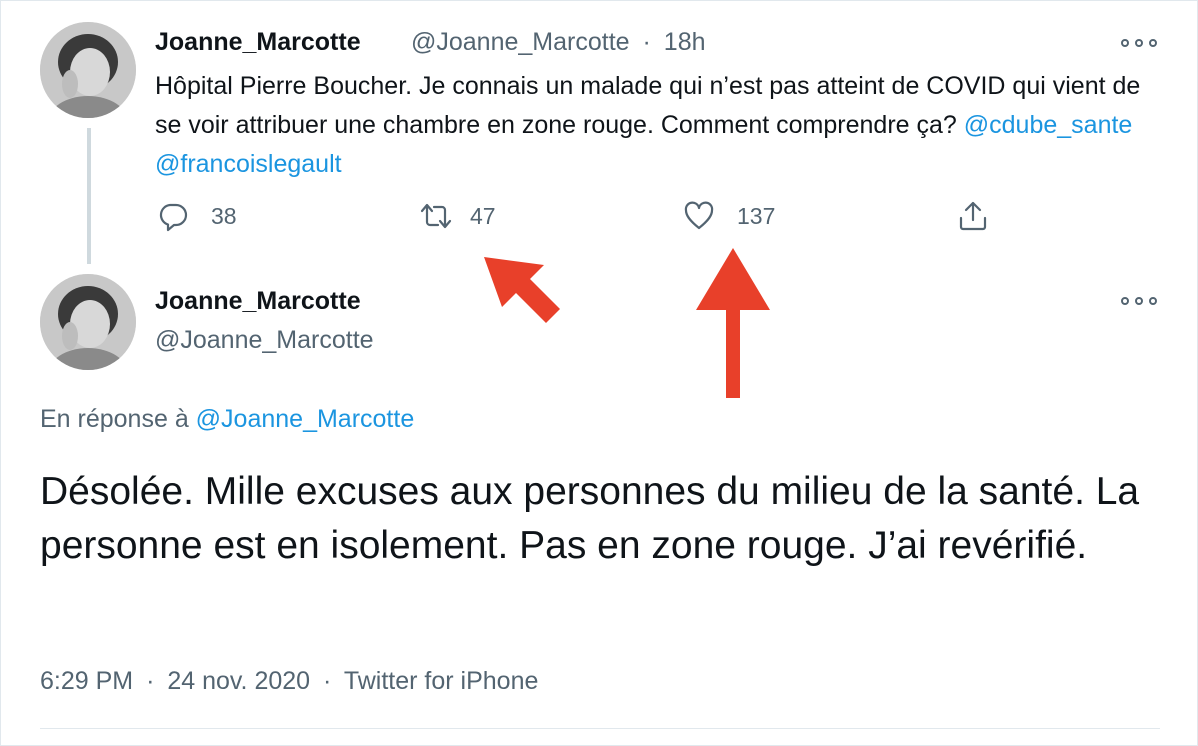 The width and height of the screenshot is (1198, 746). Describe the element at coordinates (238, 681) in the screenshot. I see `tweet-date: 24 nov. 2020` at that location.